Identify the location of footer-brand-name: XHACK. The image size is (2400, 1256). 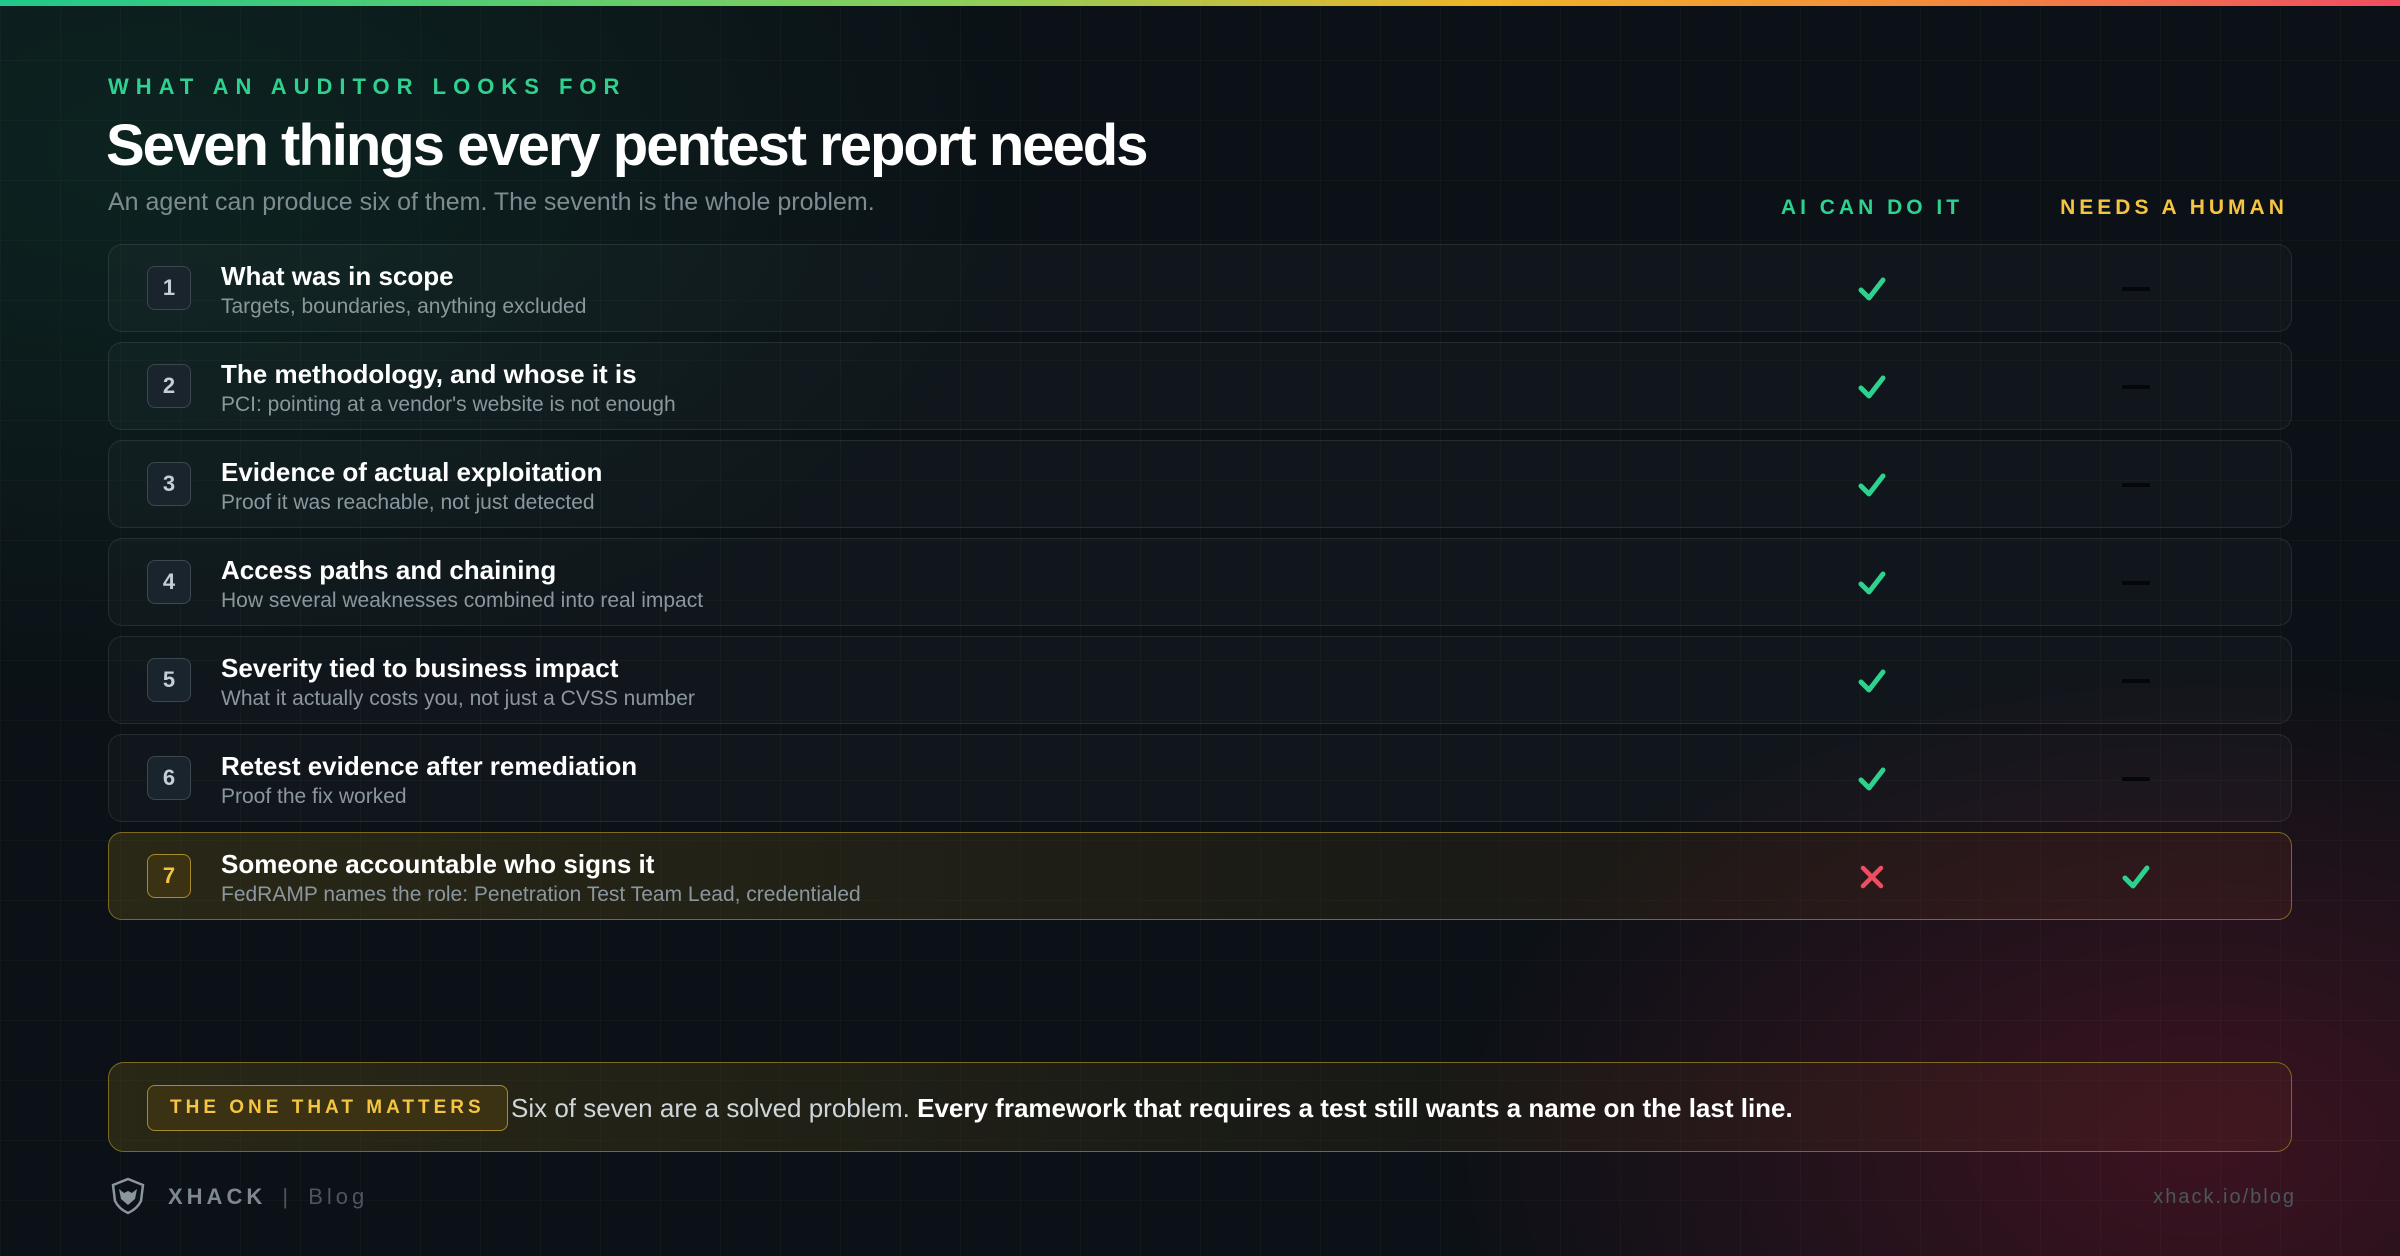
(217, 1196).